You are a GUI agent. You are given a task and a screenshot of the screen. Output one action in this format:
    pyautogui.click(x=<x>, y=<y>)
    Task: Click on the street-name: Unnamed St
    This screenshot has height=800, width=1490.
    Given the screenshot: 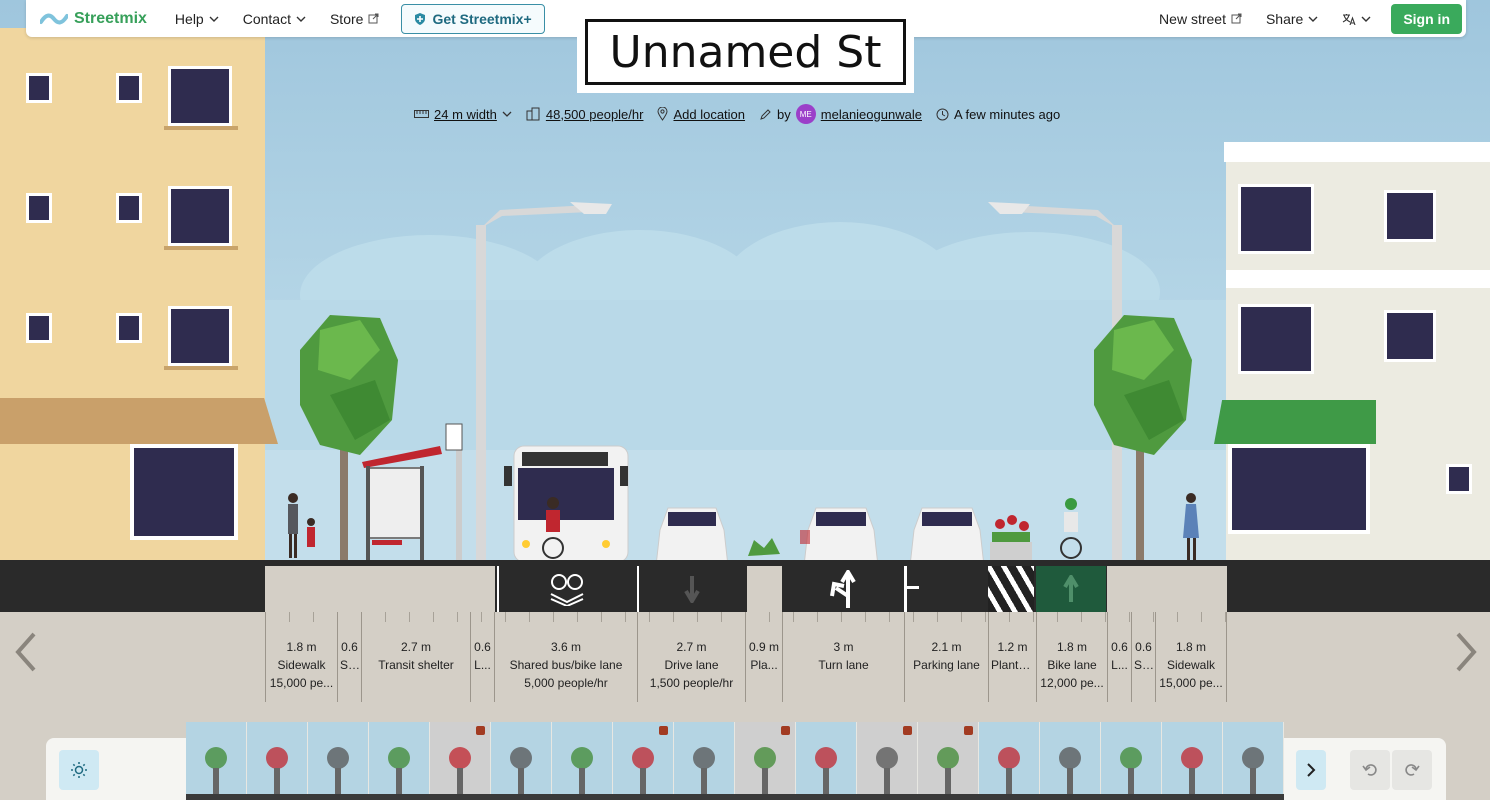 What is the action you would take?
    pyautogui.click(x=745, y=52)
    